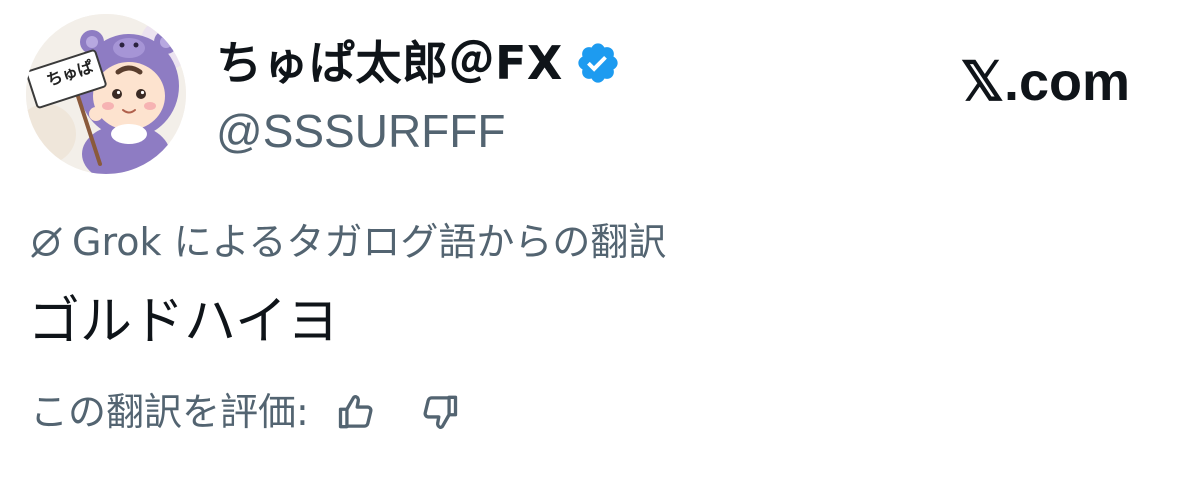 The height and width of the screenshot is (486, 1179). Describe the element at coordinates (46, 242) in the screenshot. I see `grok-icon` at that location.